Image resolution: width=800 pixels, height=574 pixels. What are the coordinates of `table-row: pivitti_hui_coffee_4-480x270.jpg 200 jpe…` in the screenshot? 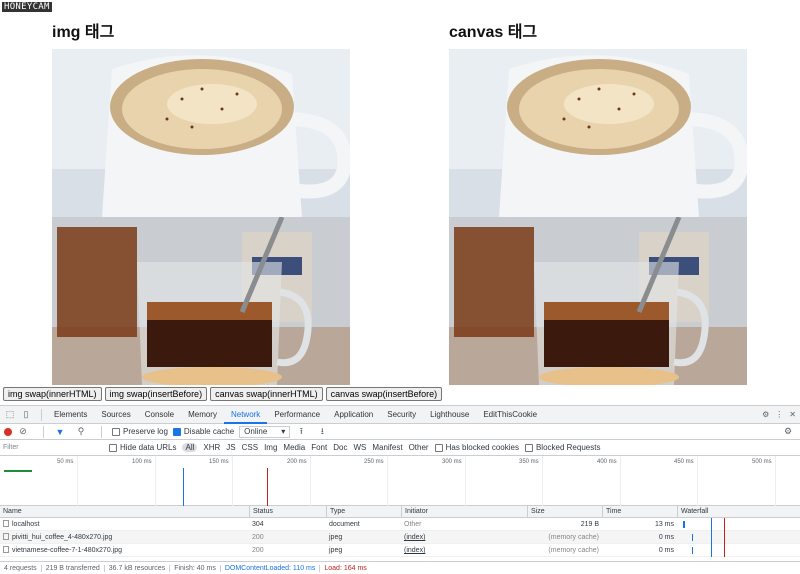 It's located at (400, 537).